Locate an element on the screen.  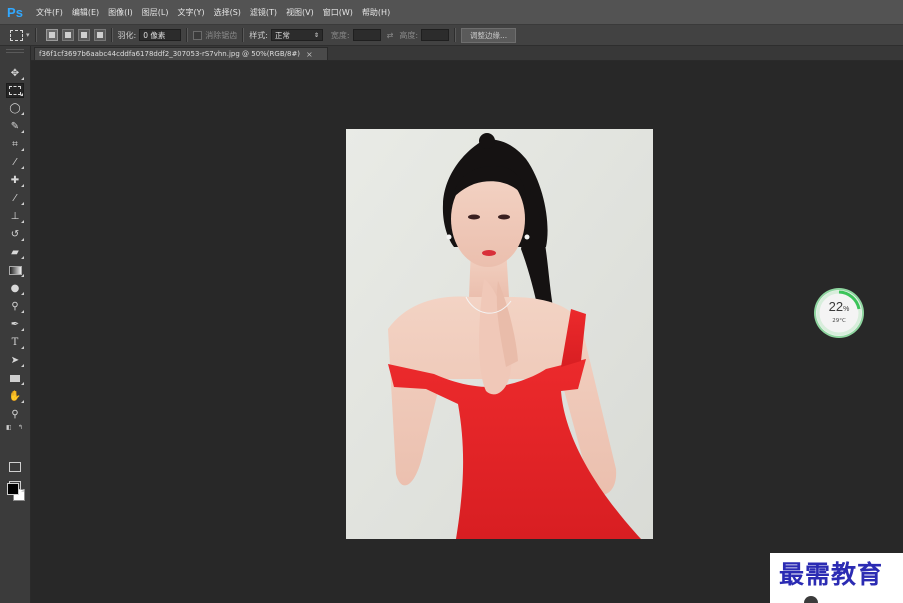
watermark: 最需教育 is located at coordinates (836, 578).